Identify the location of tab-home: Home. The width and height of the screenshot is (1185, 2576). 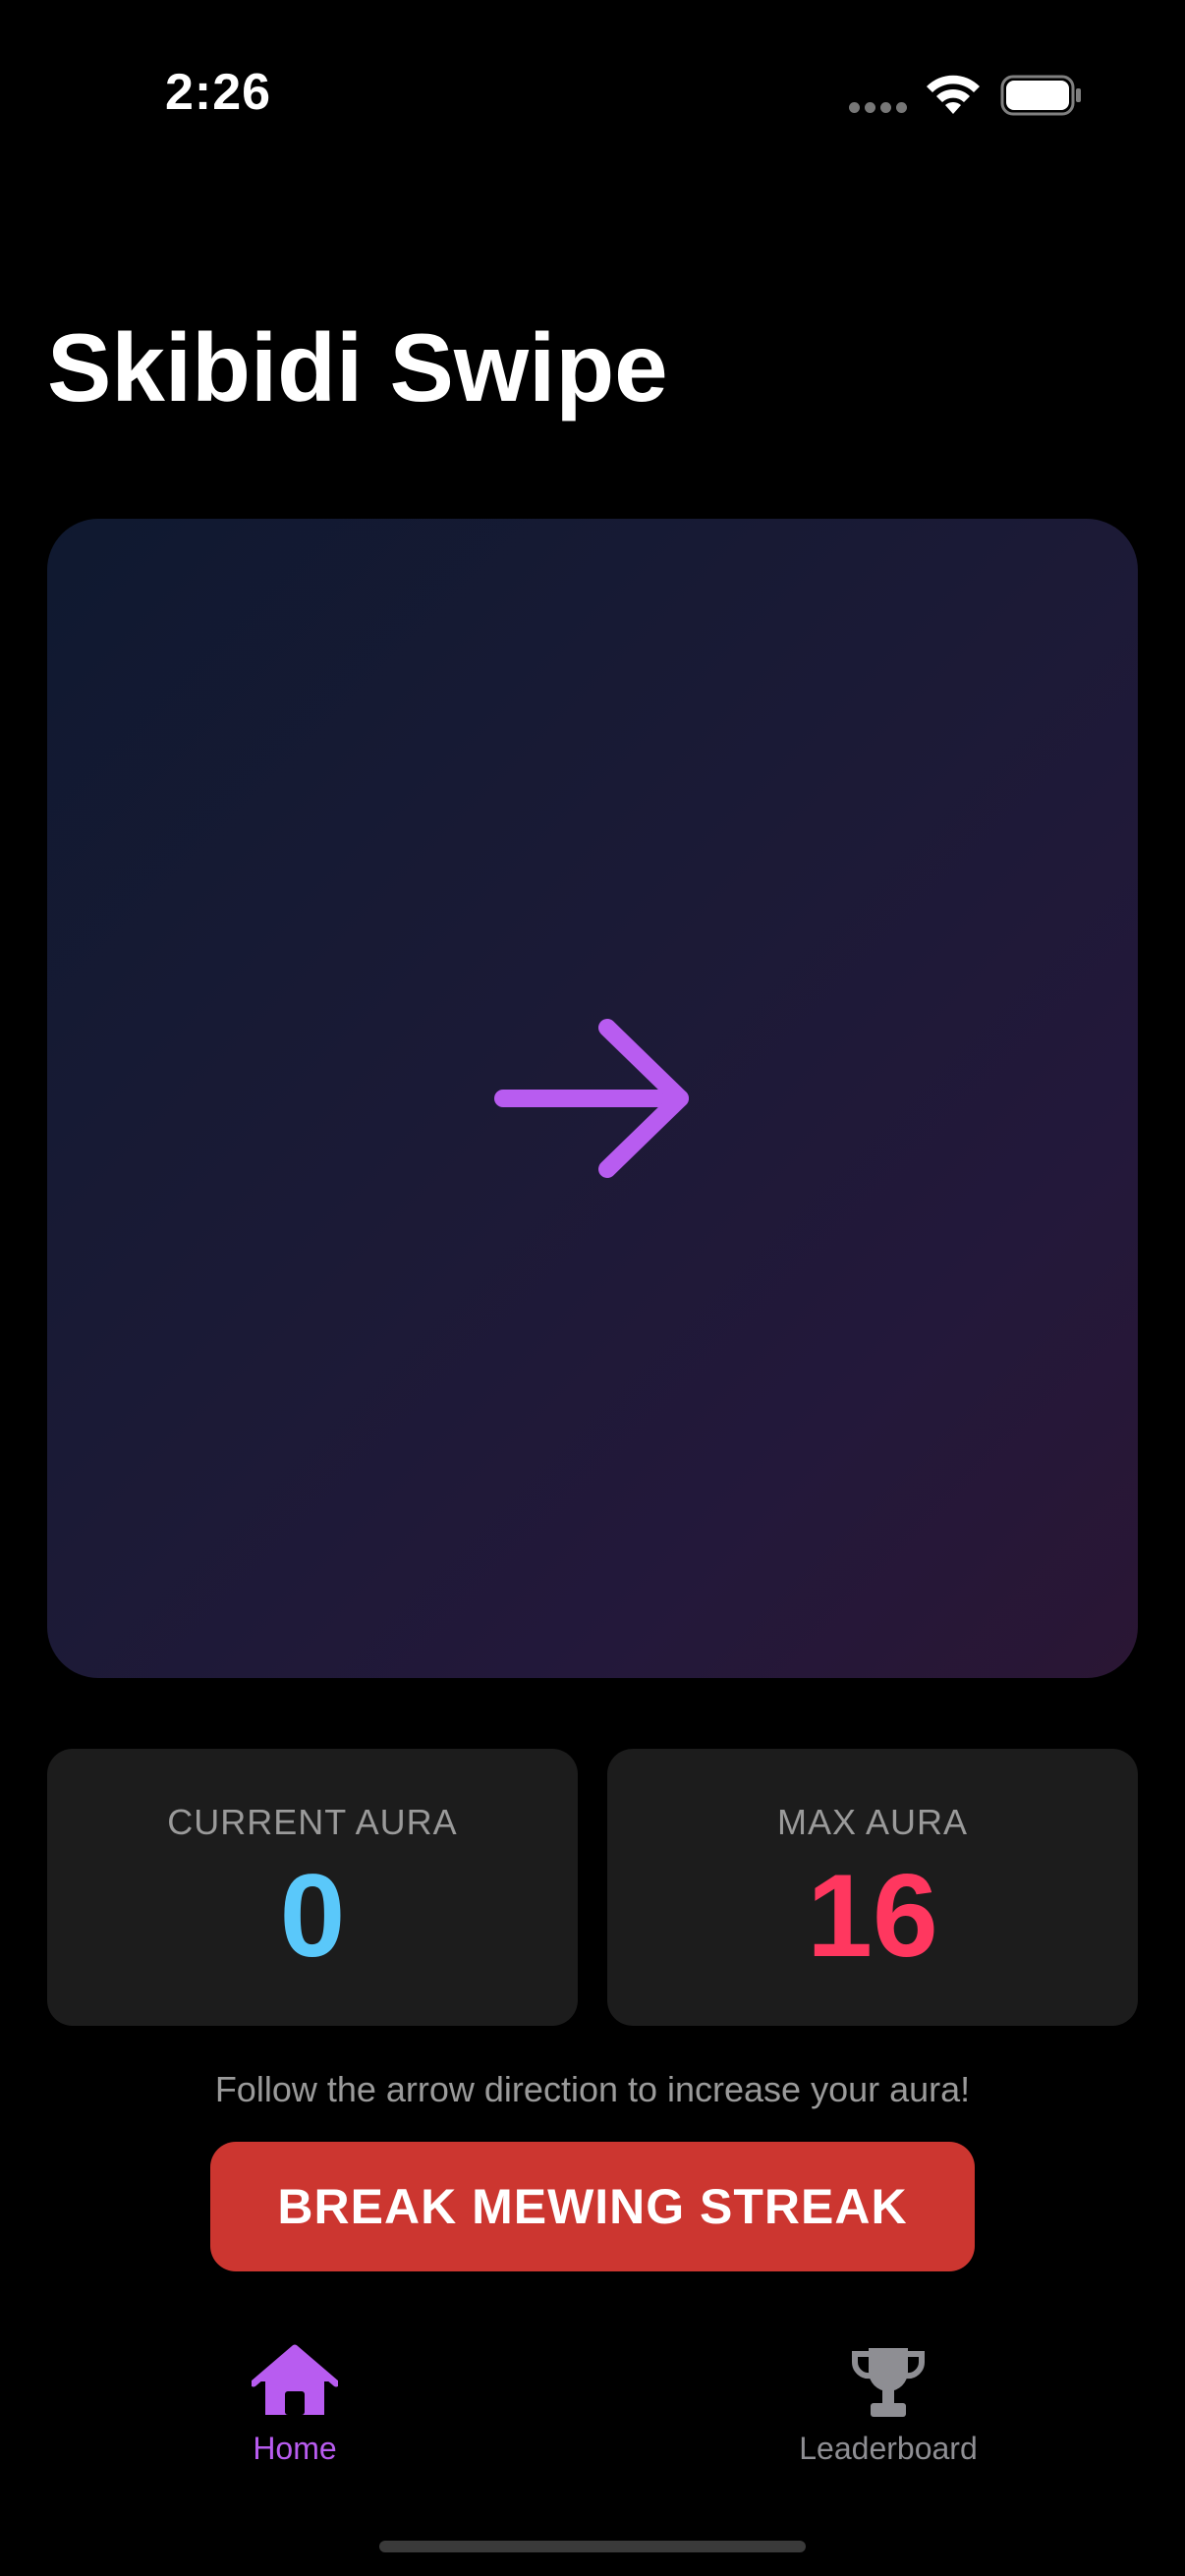
(295, 2413).